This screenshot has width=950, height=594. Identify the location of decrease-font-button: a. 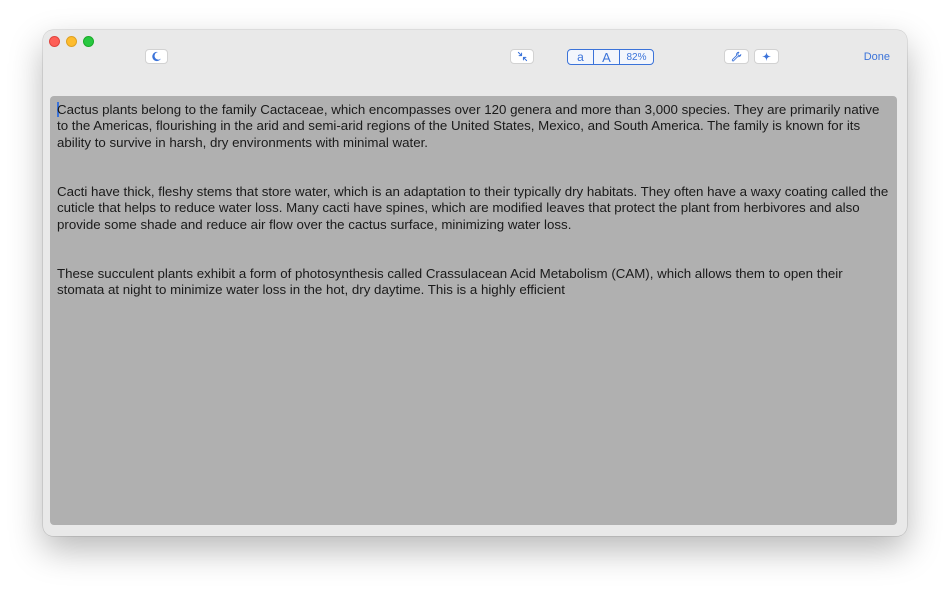
(581, 57).